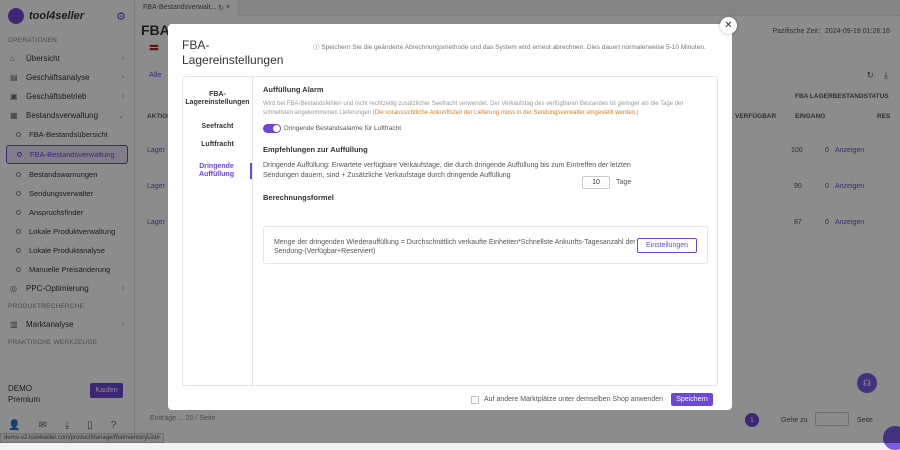  What do you see at coordinates (667, 245) in the screenshot?
I see `settings-button: Einstellungen` at bounding box center [667, 245].